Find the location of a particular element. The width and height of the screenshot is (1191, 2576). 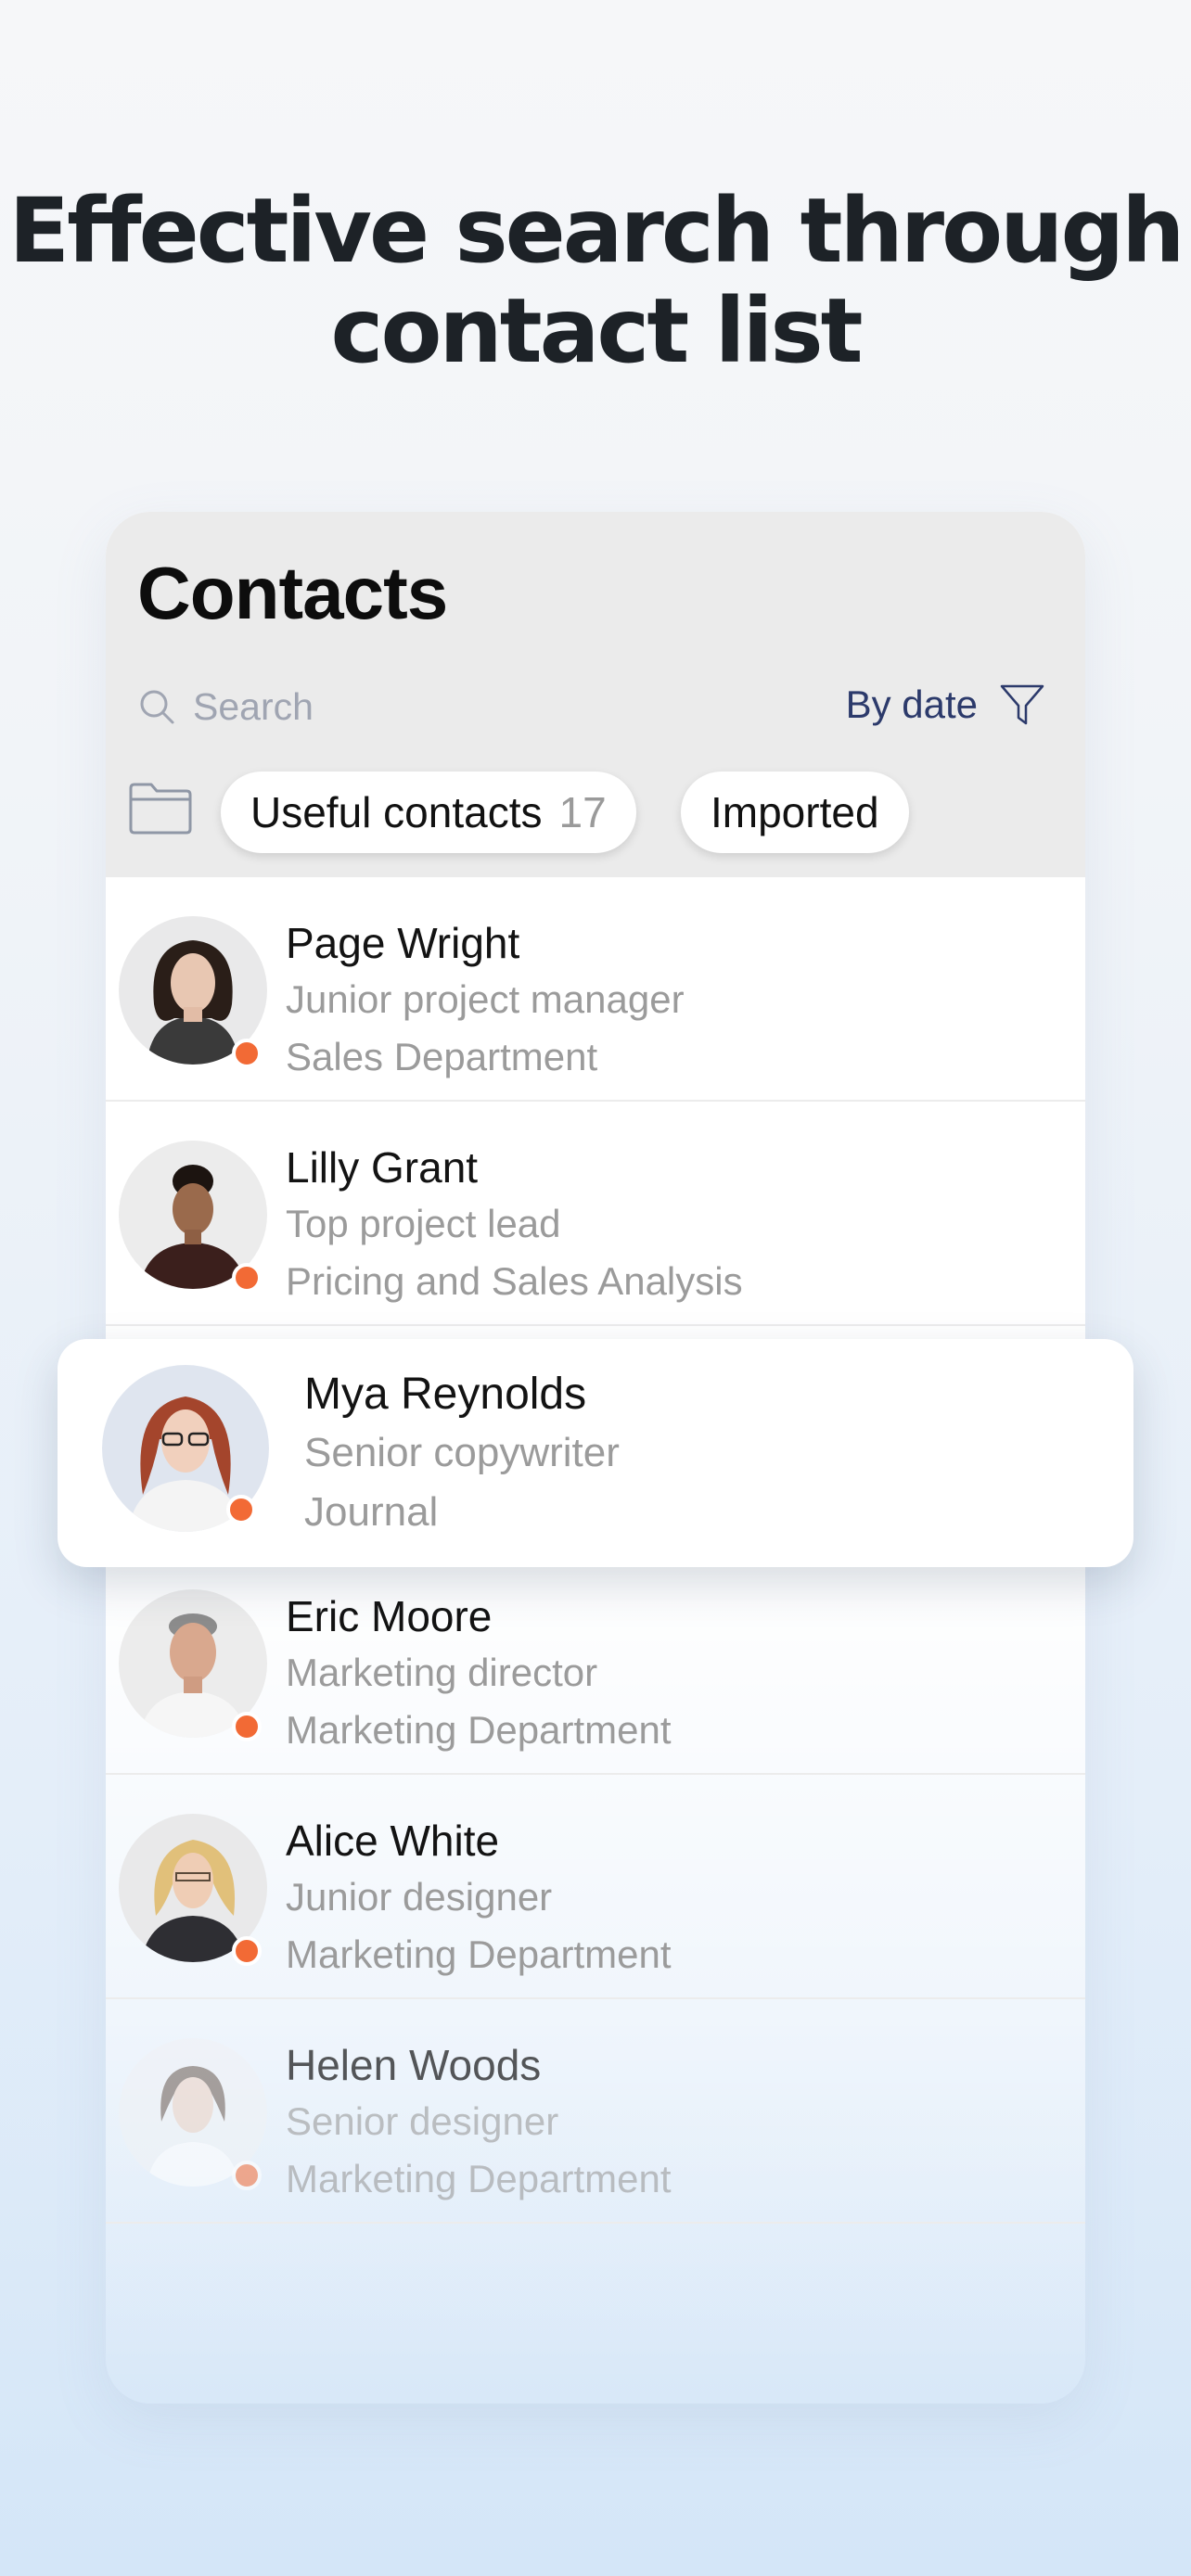

headline-line-1: Effective search through is located at coordinates (597, 231).